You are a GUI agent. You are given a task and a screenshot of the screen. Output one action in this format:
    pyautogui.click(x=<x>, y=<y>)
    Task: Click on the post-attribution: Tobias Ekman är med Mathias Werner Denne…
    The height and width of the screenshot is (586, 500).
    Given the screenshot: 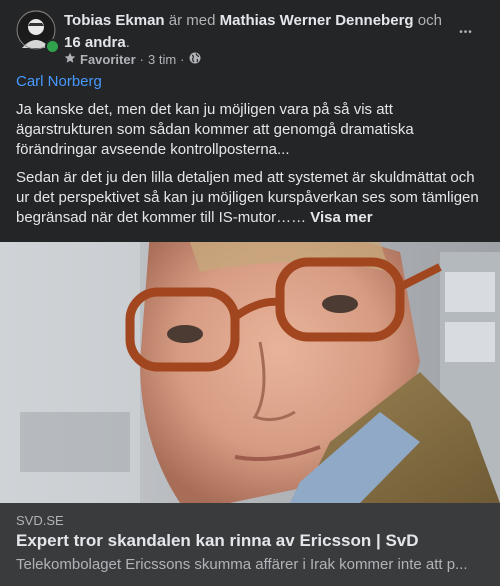 What is the action you would take?
    pyautogui.click(x=254, y=32)
    